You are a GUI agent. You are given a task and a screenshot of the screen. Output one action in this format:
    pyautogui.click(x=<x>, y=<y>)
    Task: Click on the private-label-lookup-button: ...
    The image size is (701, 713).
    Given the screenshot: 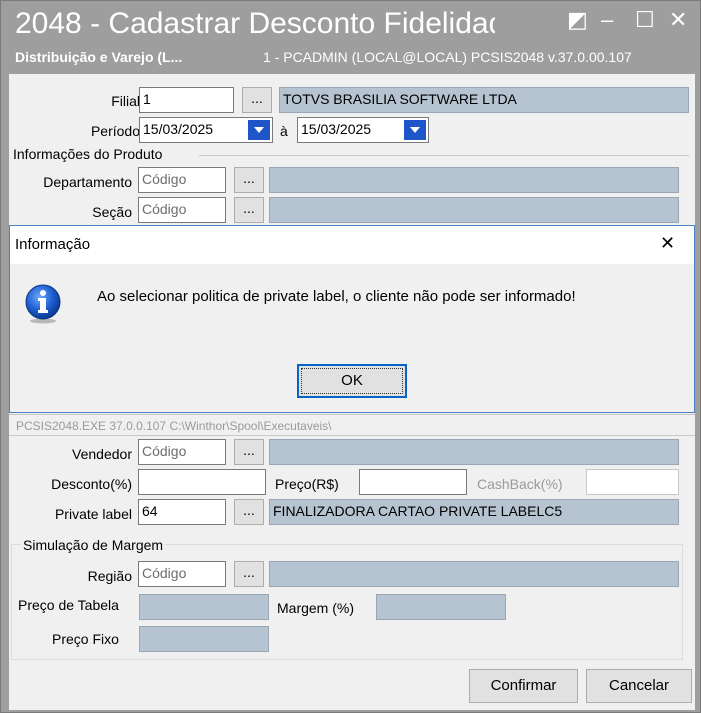 What is the action you would take?
    pyautogui.click(x=249, y=512)
    